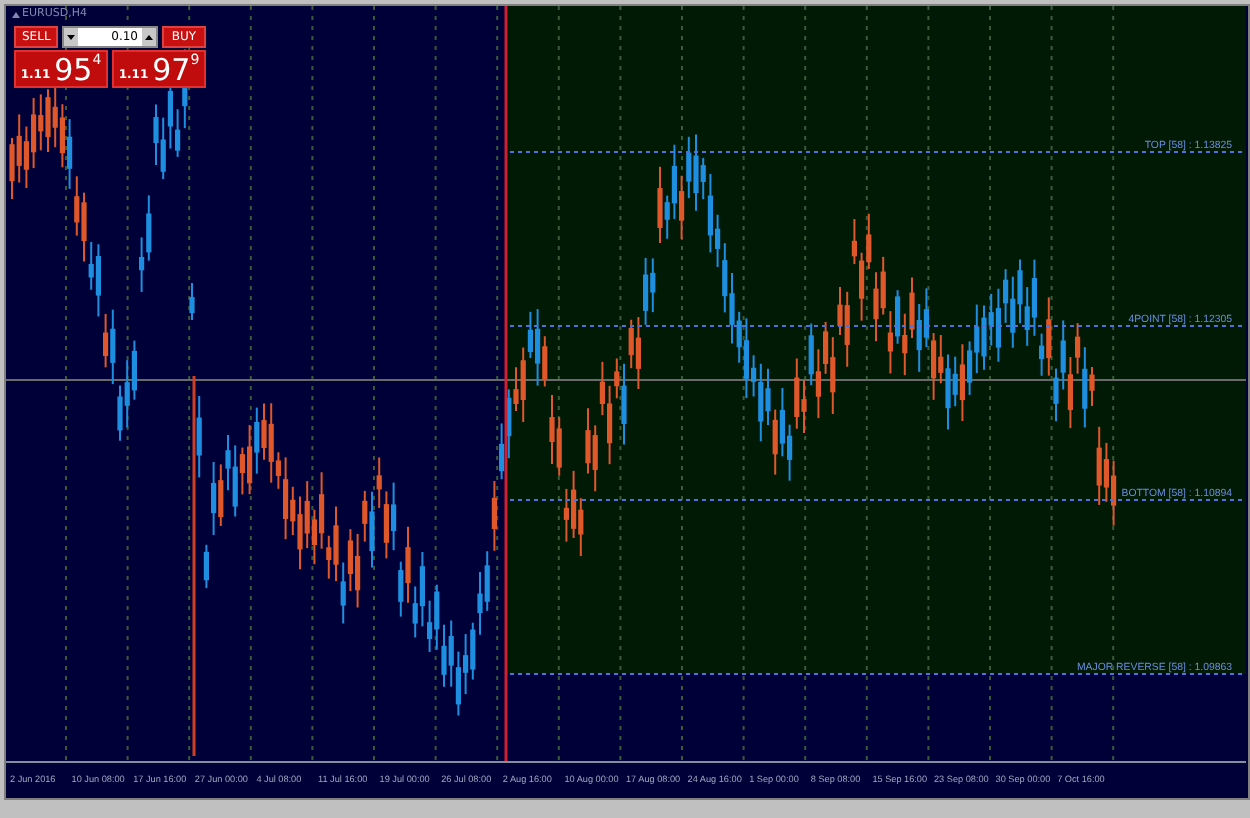  What do you see at coordinates (73, 70) in the screenshot?
I see `price-pips: 95` at bounding box center [73, 70].